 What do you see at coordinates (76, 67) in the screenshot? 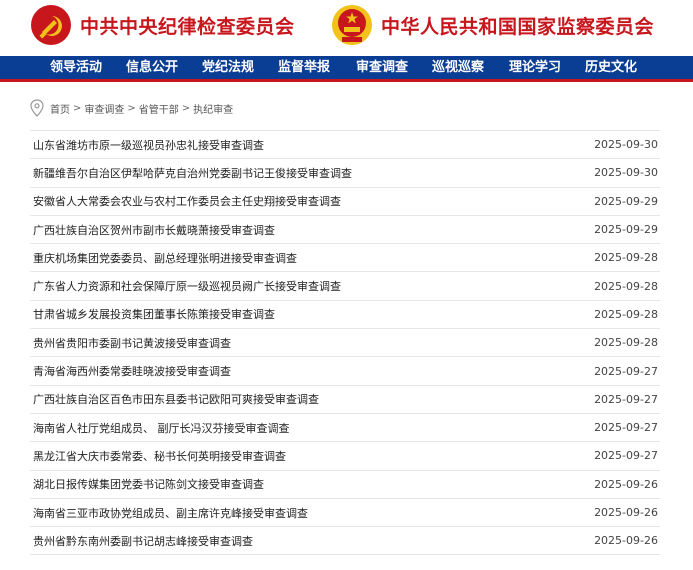
I see `nav-item-leadership: 领导活动` at bounding box center [76, 67].